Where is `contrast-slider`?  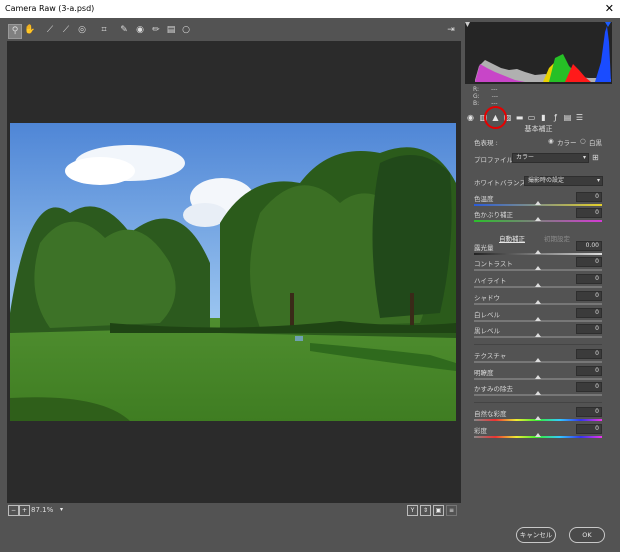
contrast-slider is located at coordinates (538, 268).